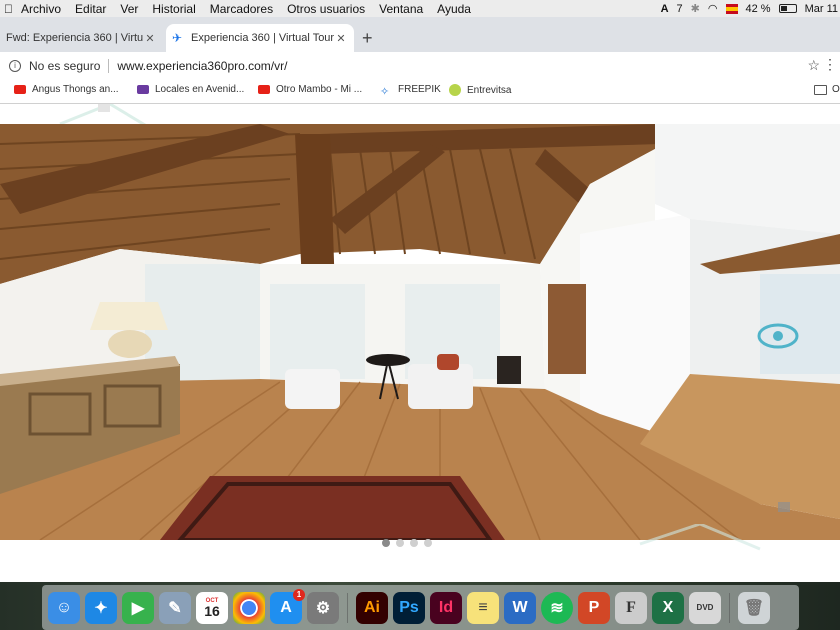  Describe the element at coordinates (483, 607) in the screenshot. I see `notes-icon: ≡` at that location.